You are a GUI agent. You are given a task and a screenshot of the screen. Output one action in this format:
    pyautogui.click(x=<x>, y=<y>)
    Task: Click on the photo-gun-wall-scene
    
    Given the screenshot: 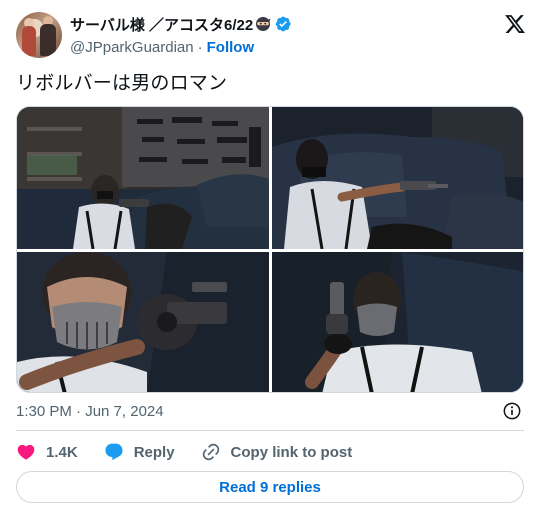 What is the action you would take?
    pyautogui.click(x=143, y=178)
    